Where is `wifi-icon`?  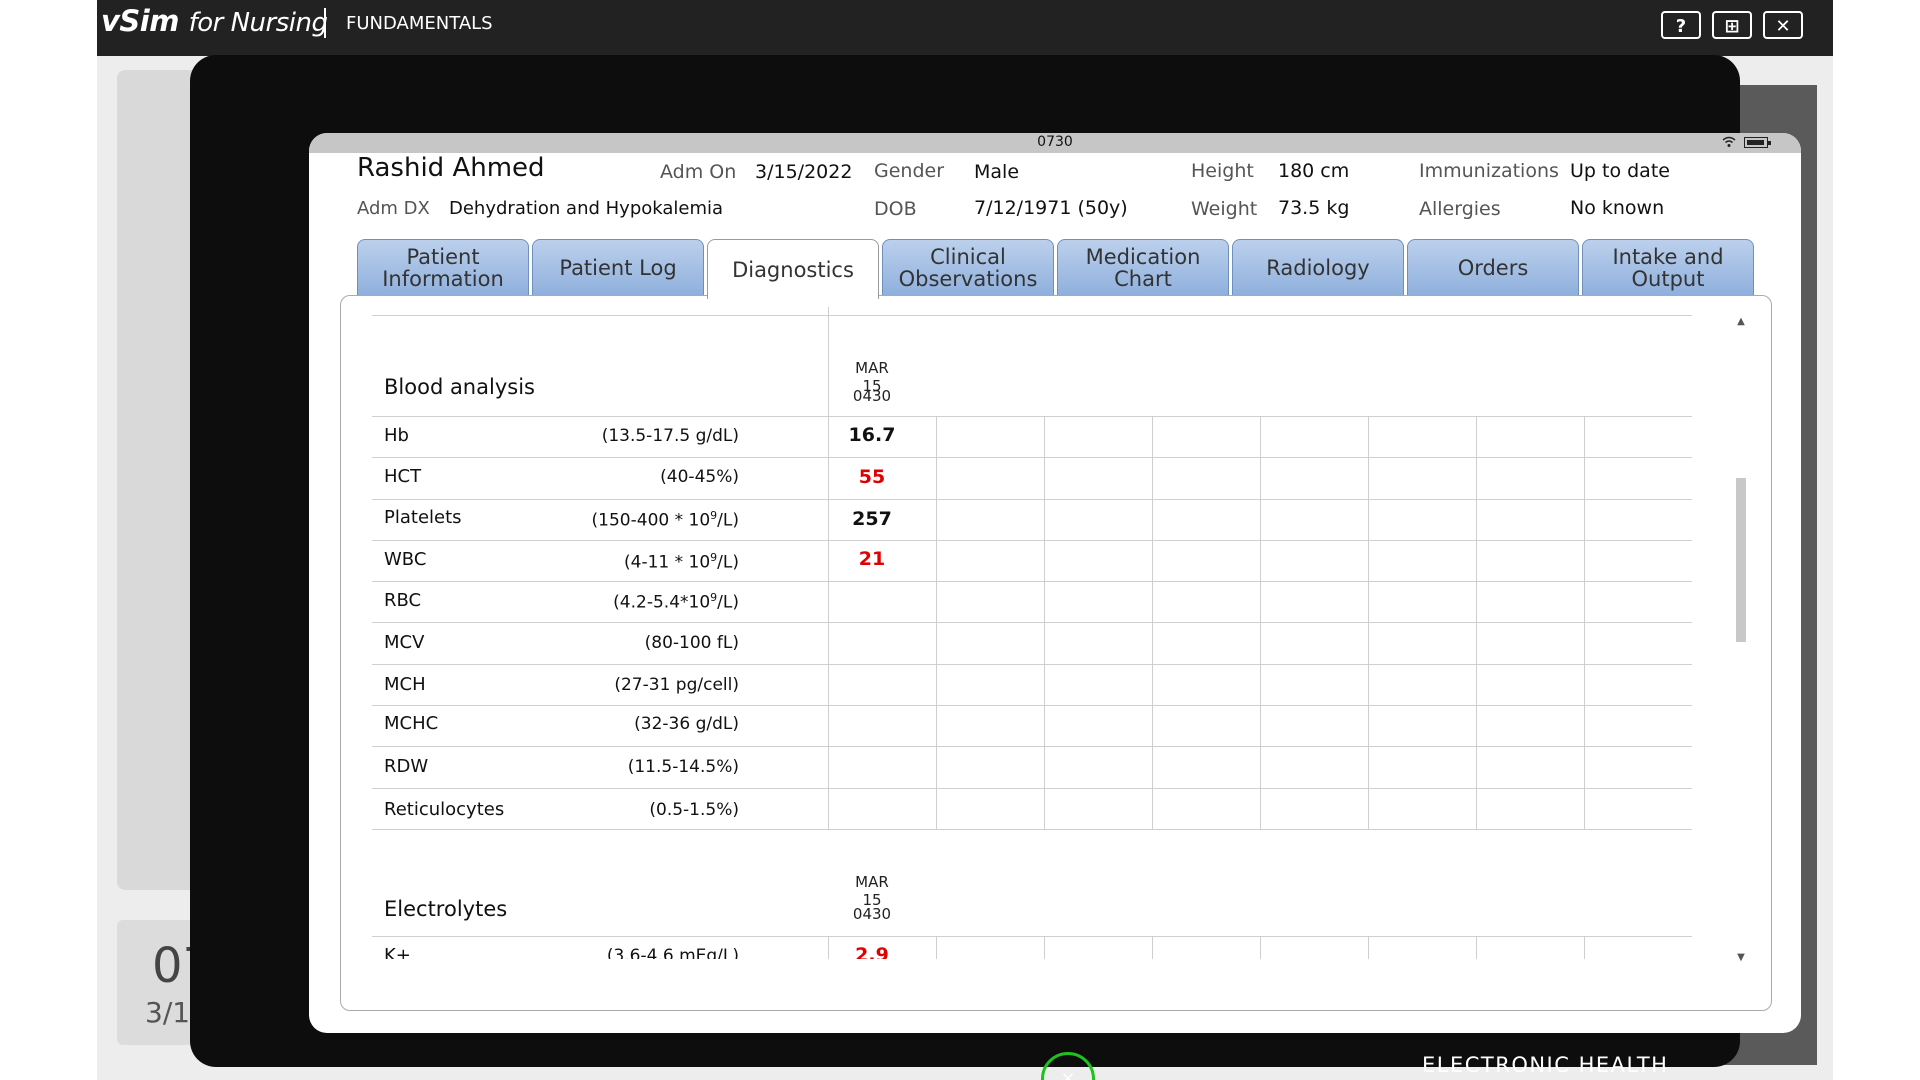 wifi-icon is located at coordinates (1729, 141).